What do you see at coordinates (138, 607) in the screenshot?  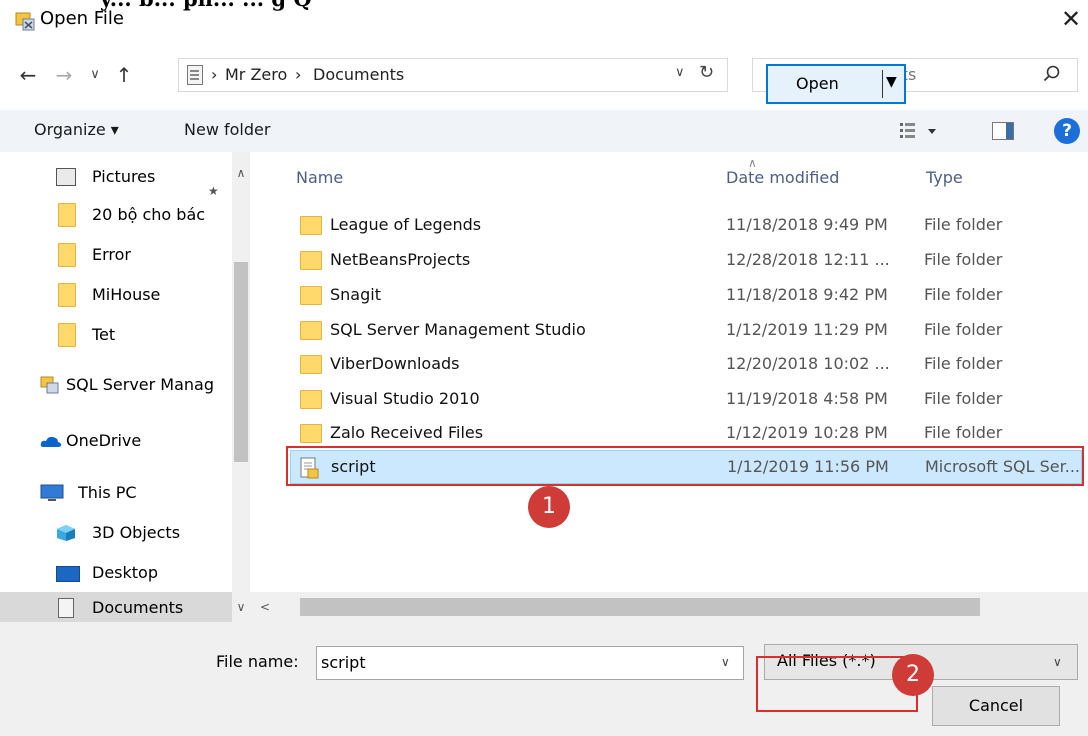 I see `nav-item-label: Documents` at bounding box center [138, 607].